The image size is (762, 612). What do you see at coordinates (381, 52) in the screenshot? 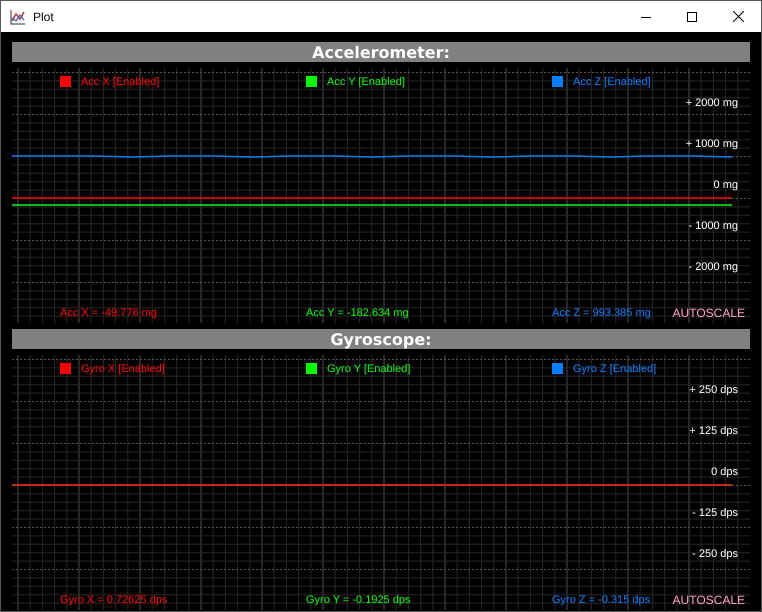
I see `chart-title: Accelerometer:` at bounding box center [381, 52].